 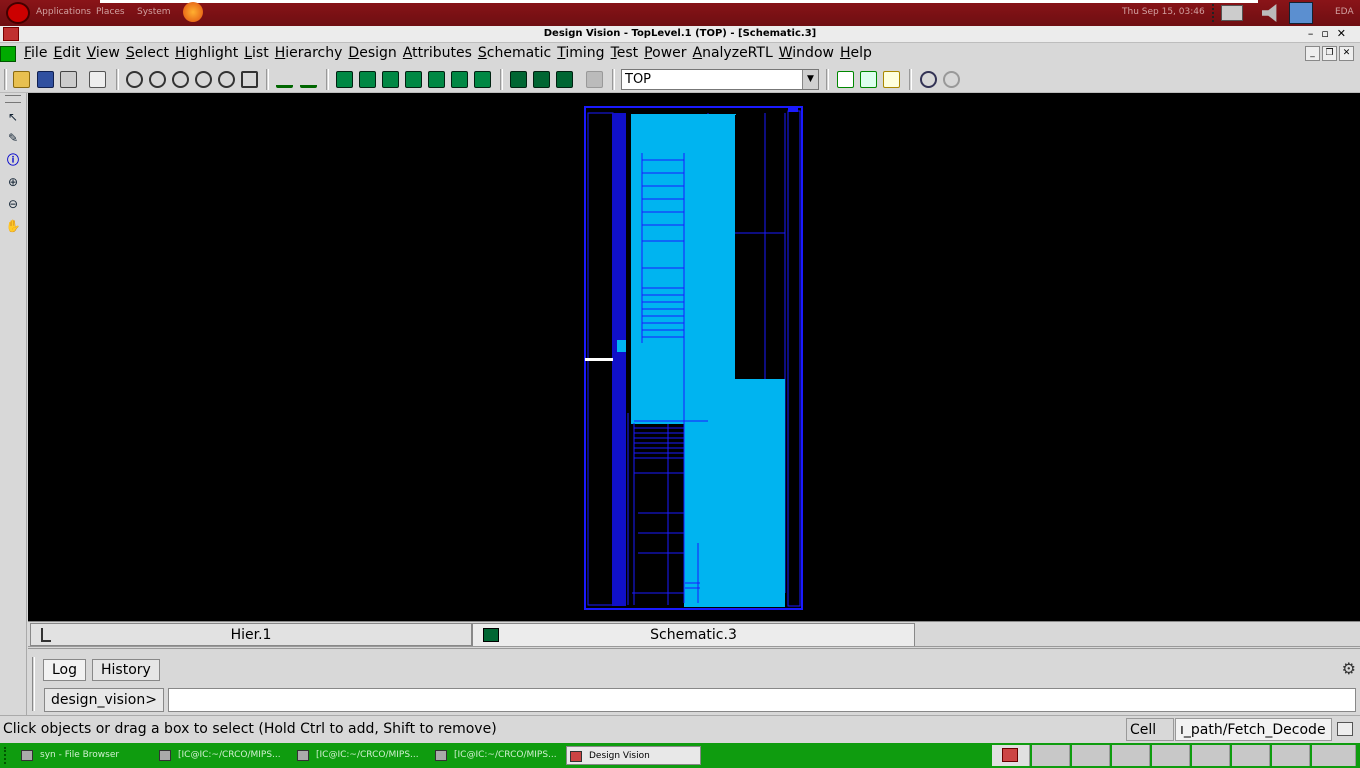 What do you see at coordinates (106, 53) in the screenshot?
I see `menu-view: View` at bounding box center [106, 53].